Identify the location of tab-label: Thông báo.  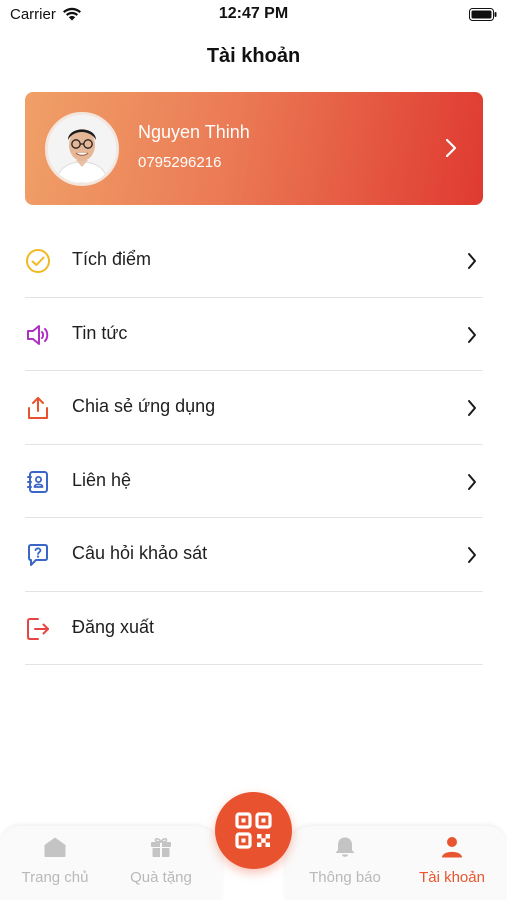
(345, 877).